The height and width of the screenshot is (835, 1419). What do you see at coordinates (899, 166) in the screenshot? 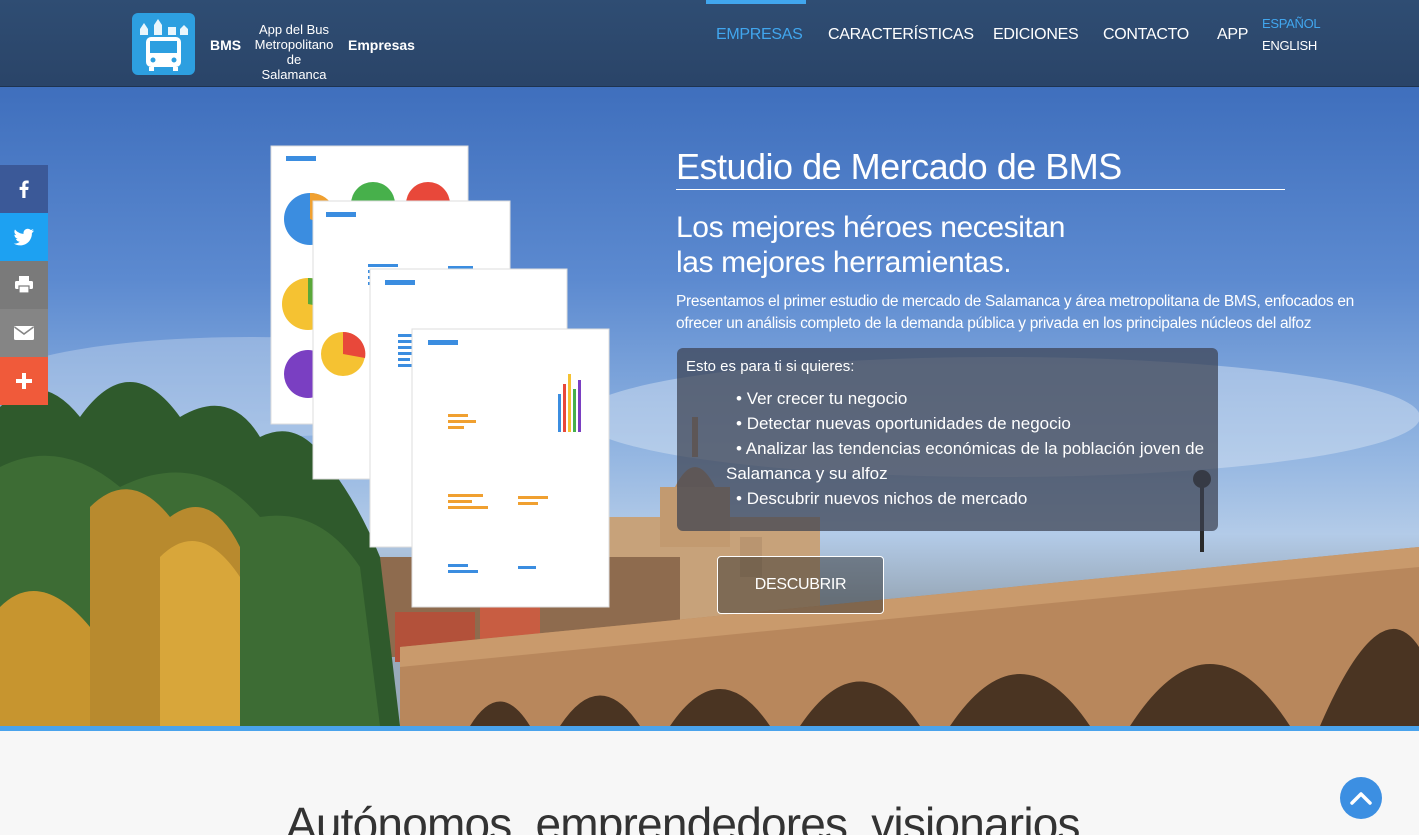
I see `hero-title: Estudio de Mercado de BMS` at bounding box center [899, 166].